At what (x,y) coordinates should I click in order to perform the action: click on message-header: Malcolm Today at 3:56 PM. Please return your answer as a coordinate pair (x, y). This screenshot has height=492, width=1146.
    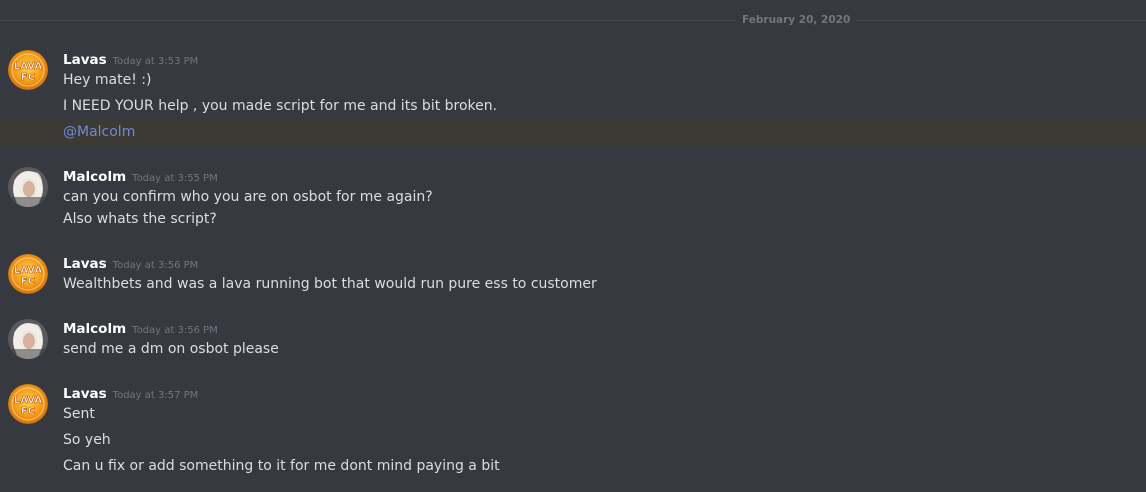
    Looking at the image, I should click on (140, 329).